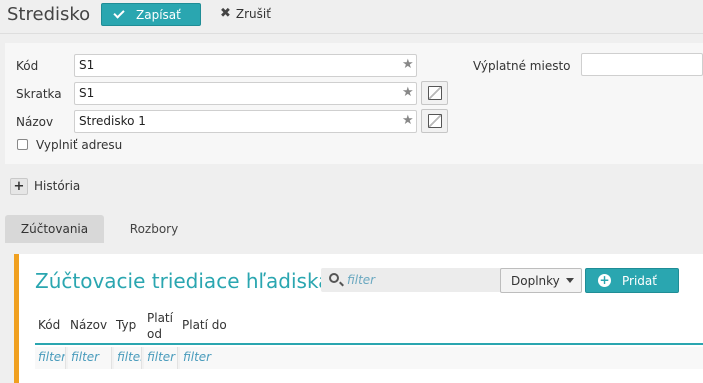  Describe the element at coordinates (245, 93) in the screenshot. I see `skratka-field: S1` at that location.